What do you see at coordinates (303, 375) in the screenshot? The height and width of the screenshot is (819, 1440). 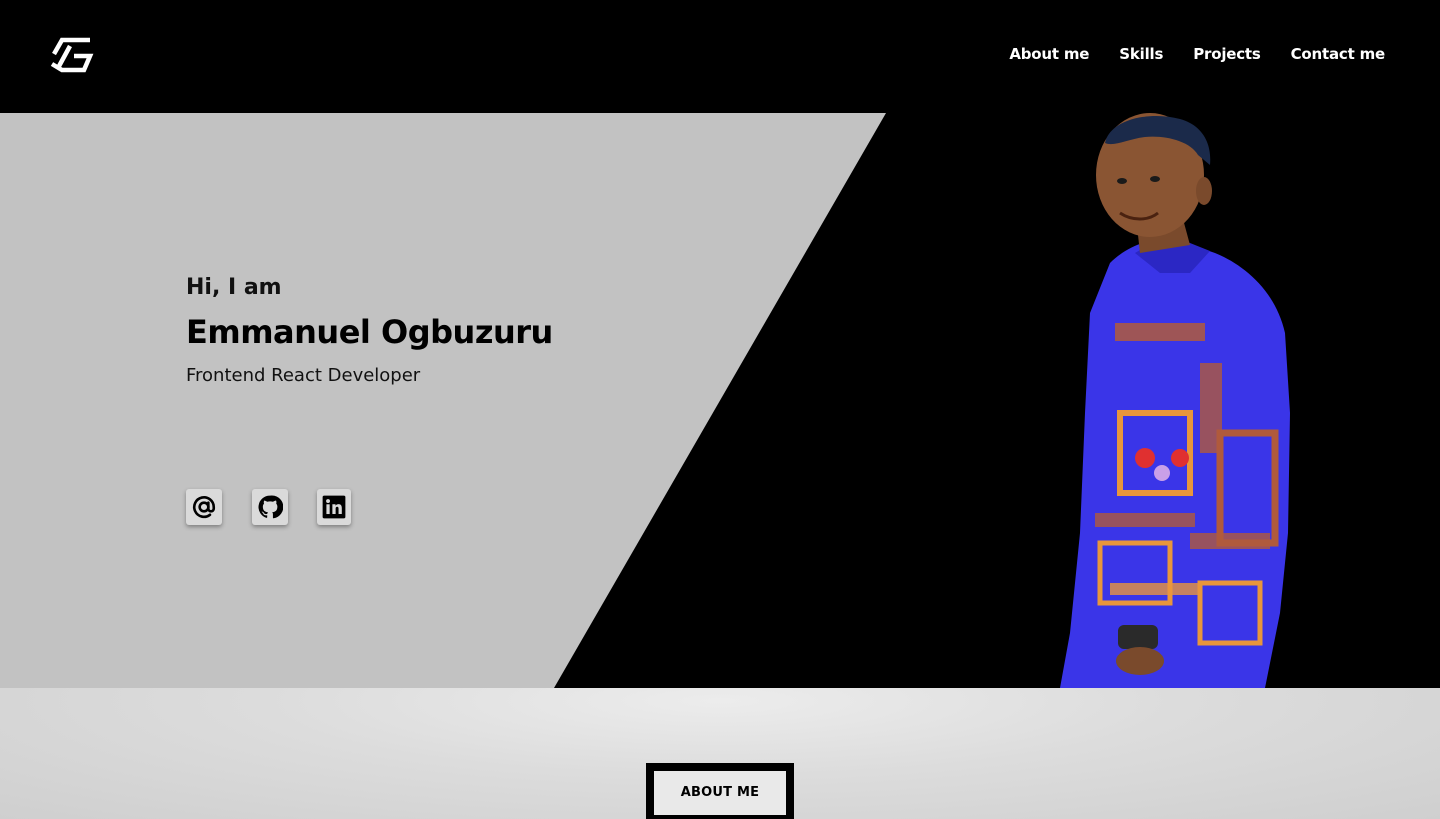 I see `hero-role: Frontend React Developer` at bounding box center [303, 375].